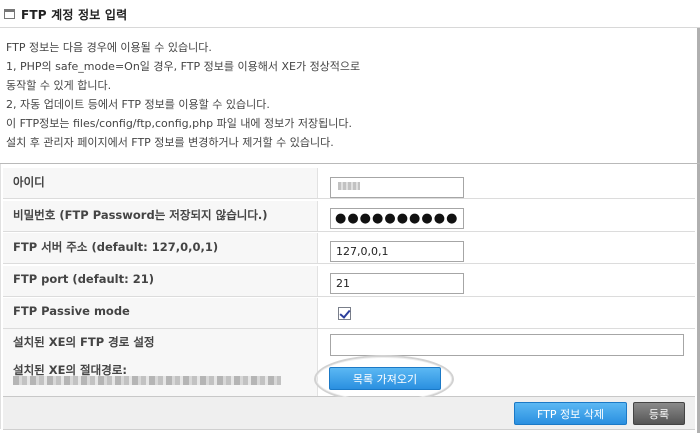 This screenshot has height=441, width=700. What do you see at coordinates (350, 14) in the screenshot?
I see `section-header: FTP 계정 정보 입력` at bounding box center [350, 14].